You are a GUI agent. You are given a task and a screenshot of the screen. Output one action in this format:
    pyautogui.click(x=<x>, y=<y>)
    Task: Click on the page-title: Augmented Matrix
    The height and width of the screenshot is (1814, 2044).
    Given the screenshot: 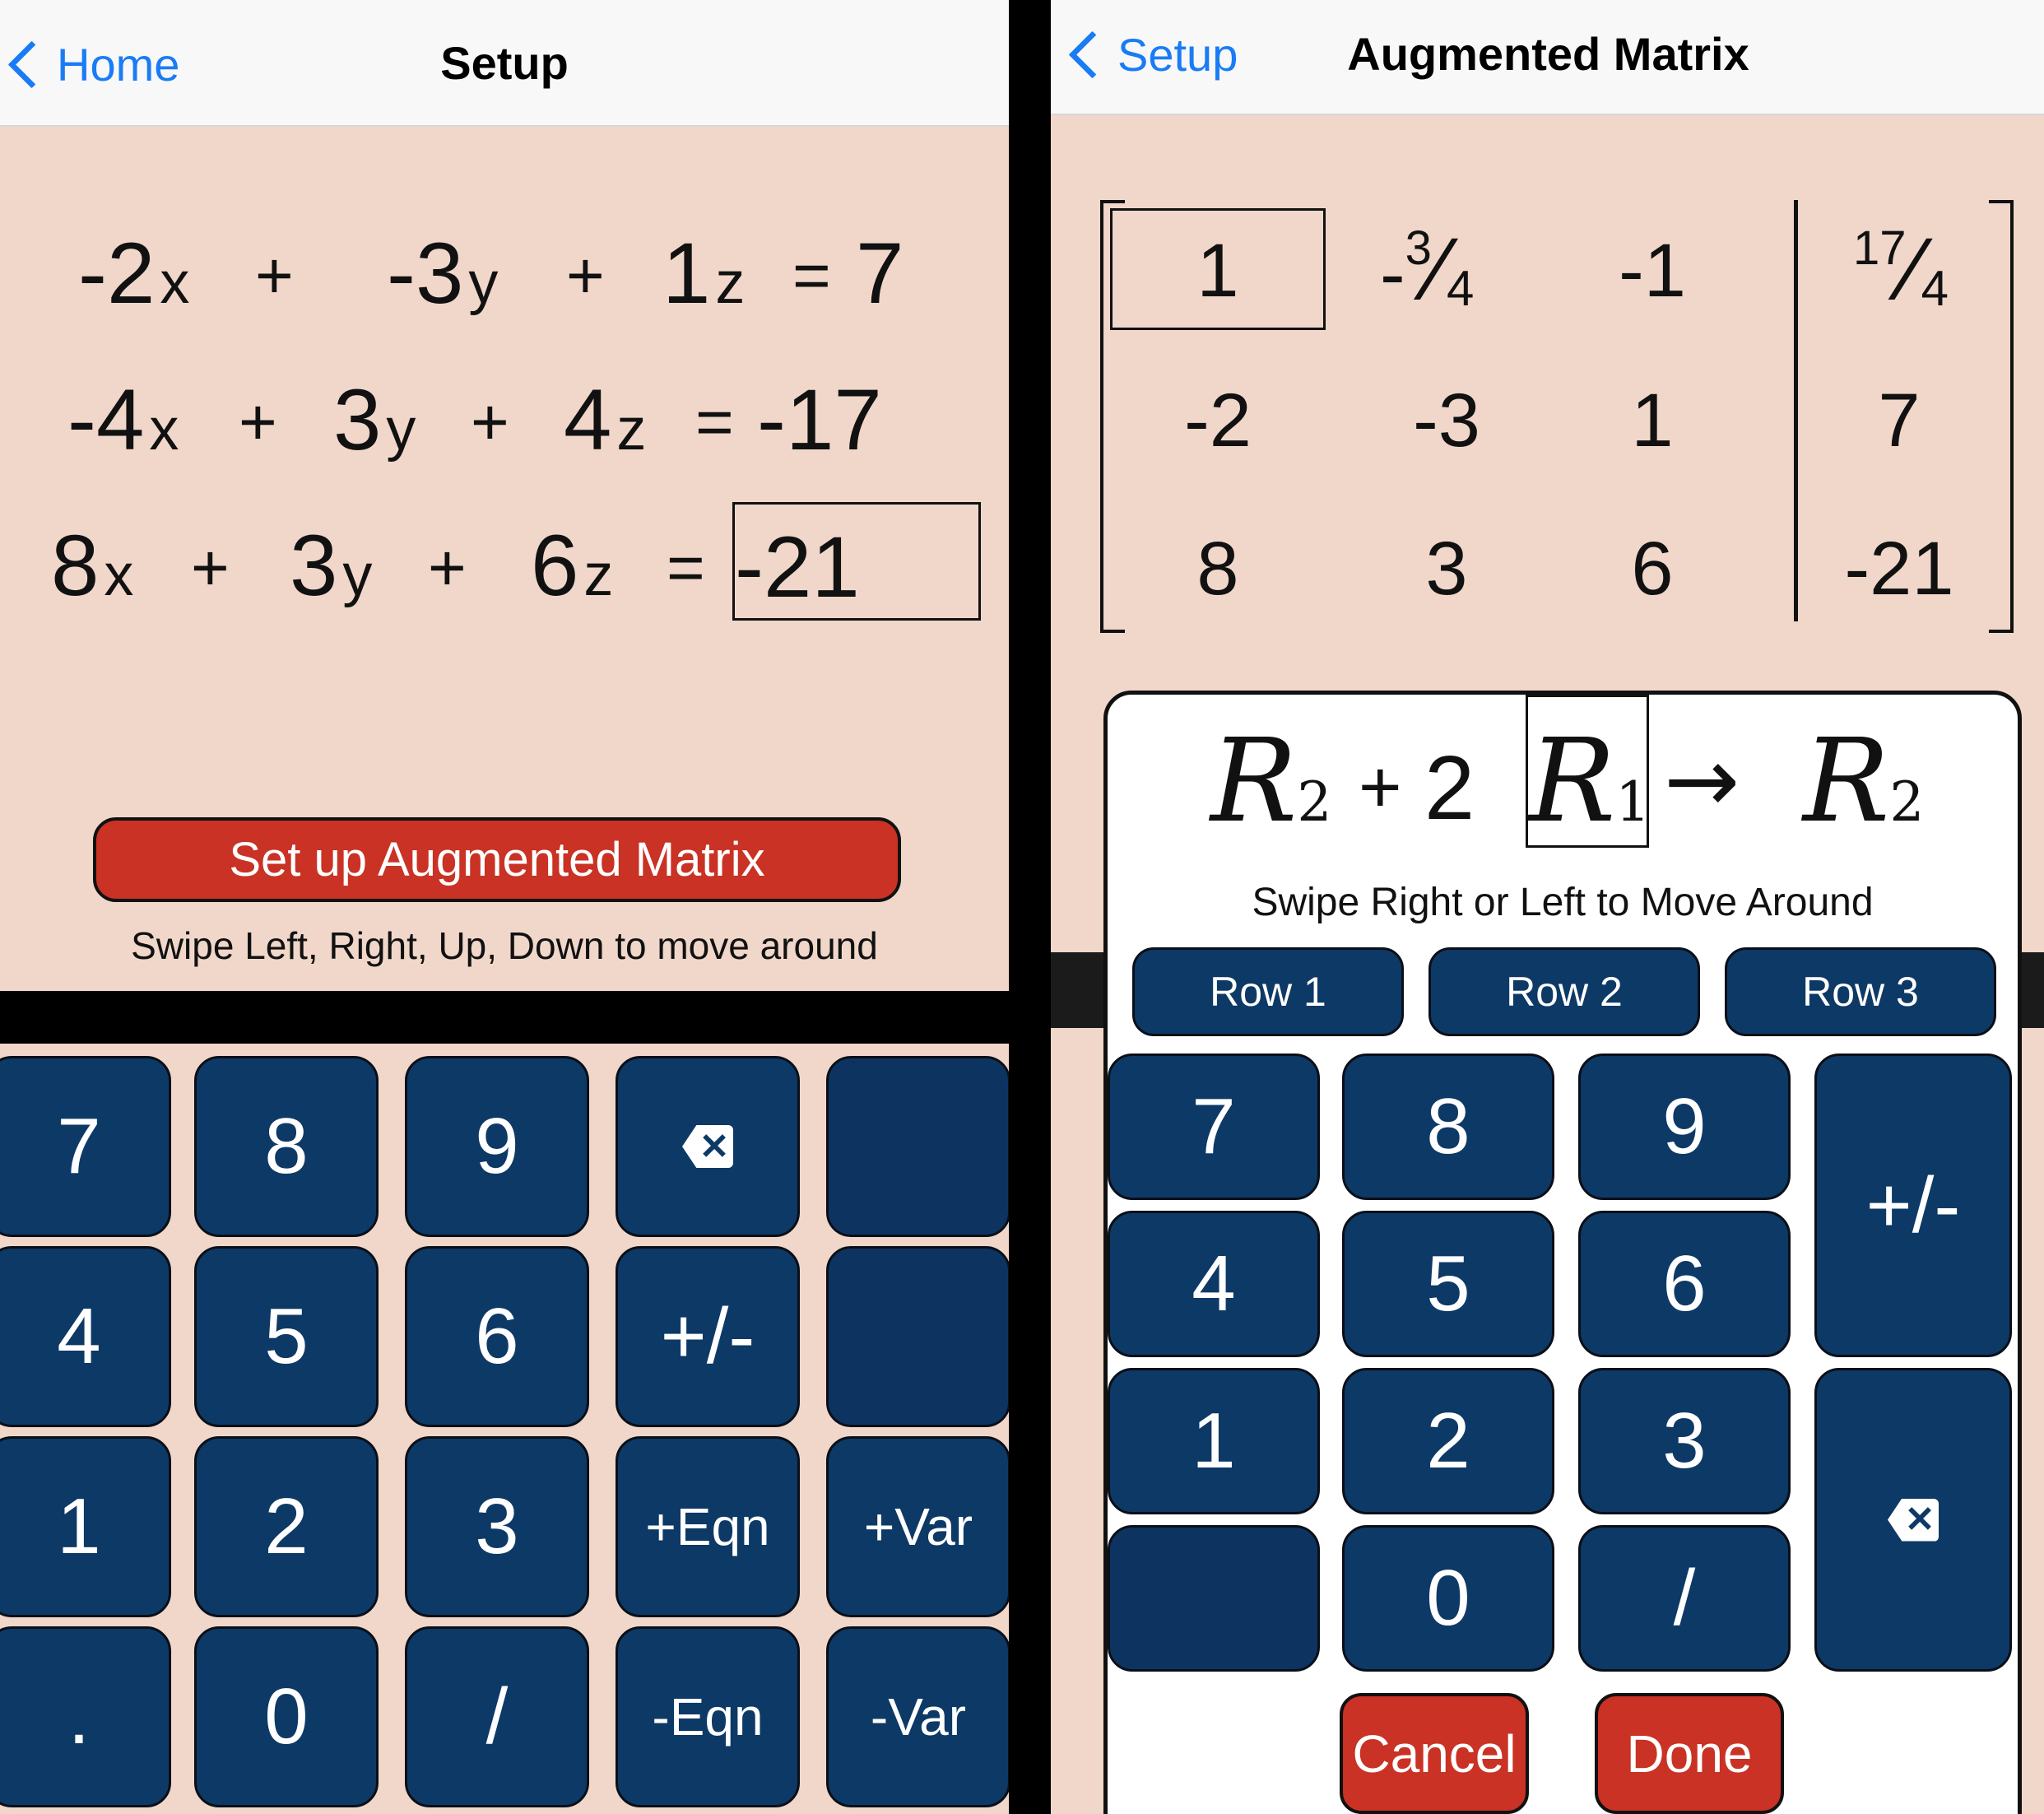 What is the action you would take?
    pyautogui.click(x=1548, y=54)
    